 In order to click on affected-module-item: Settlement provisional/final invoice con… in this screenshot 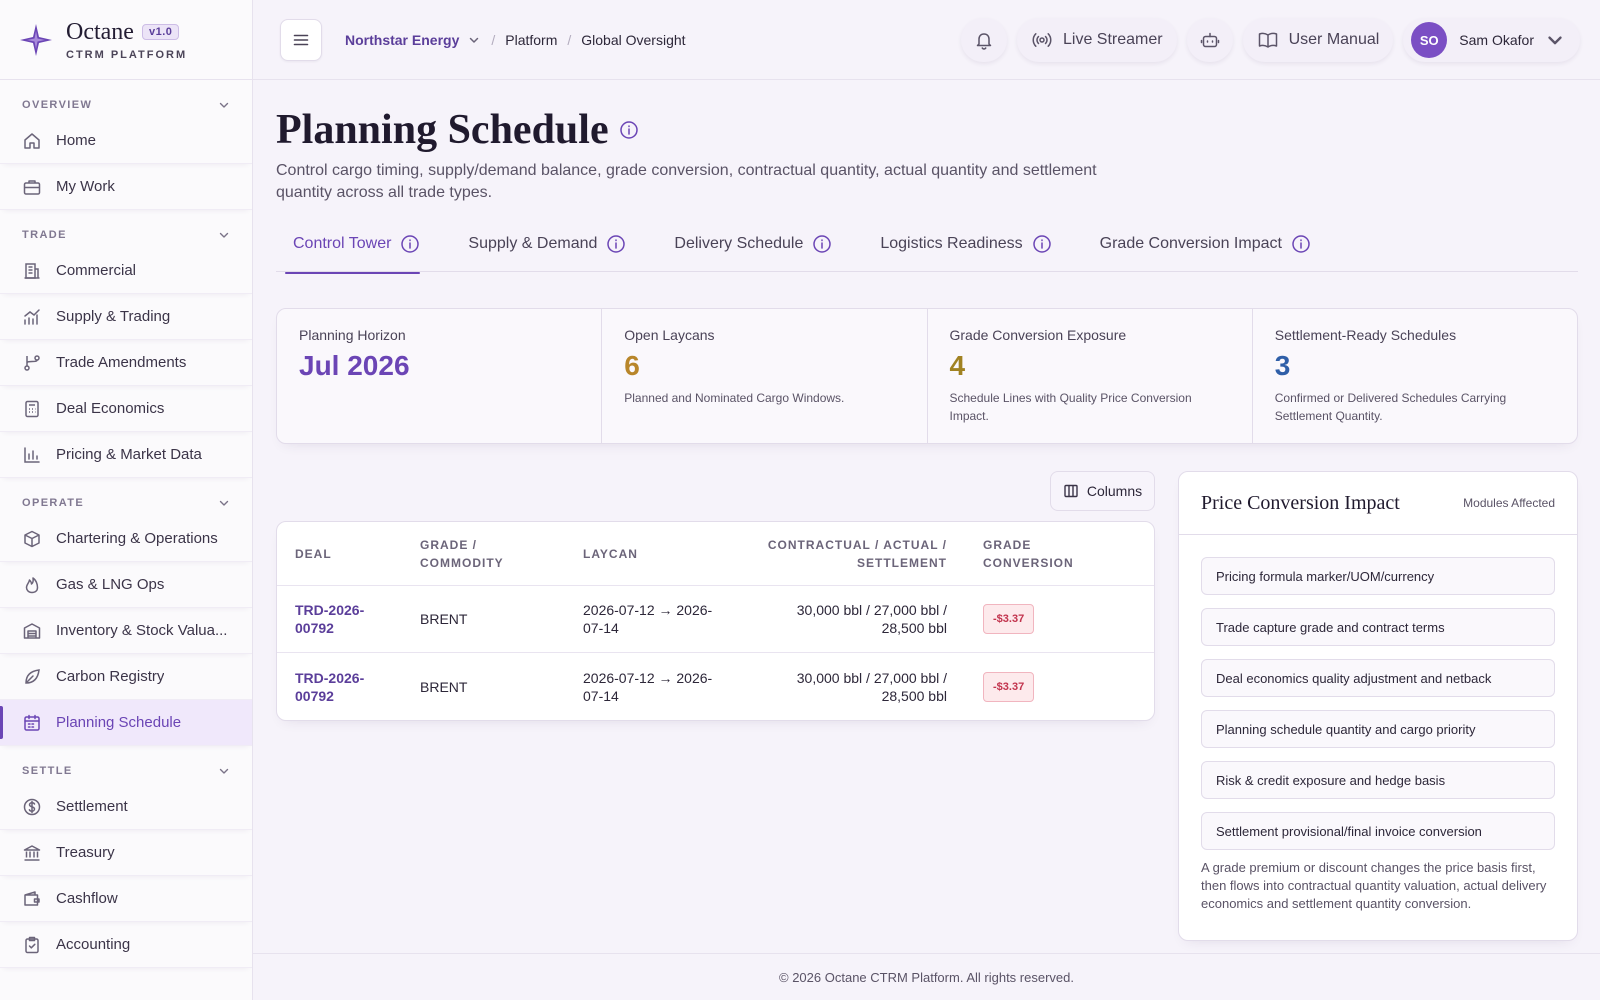, I will do `click(1378, 831)`.